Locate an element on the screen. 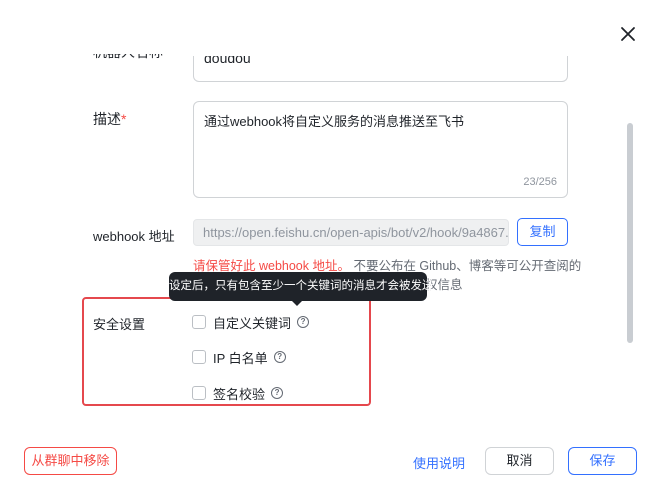 The image size is (661, 499). keyword-tooltip: 设定后，只有包含至少一个关键词的消息才会被发送 is located at coordinates (301, 286).